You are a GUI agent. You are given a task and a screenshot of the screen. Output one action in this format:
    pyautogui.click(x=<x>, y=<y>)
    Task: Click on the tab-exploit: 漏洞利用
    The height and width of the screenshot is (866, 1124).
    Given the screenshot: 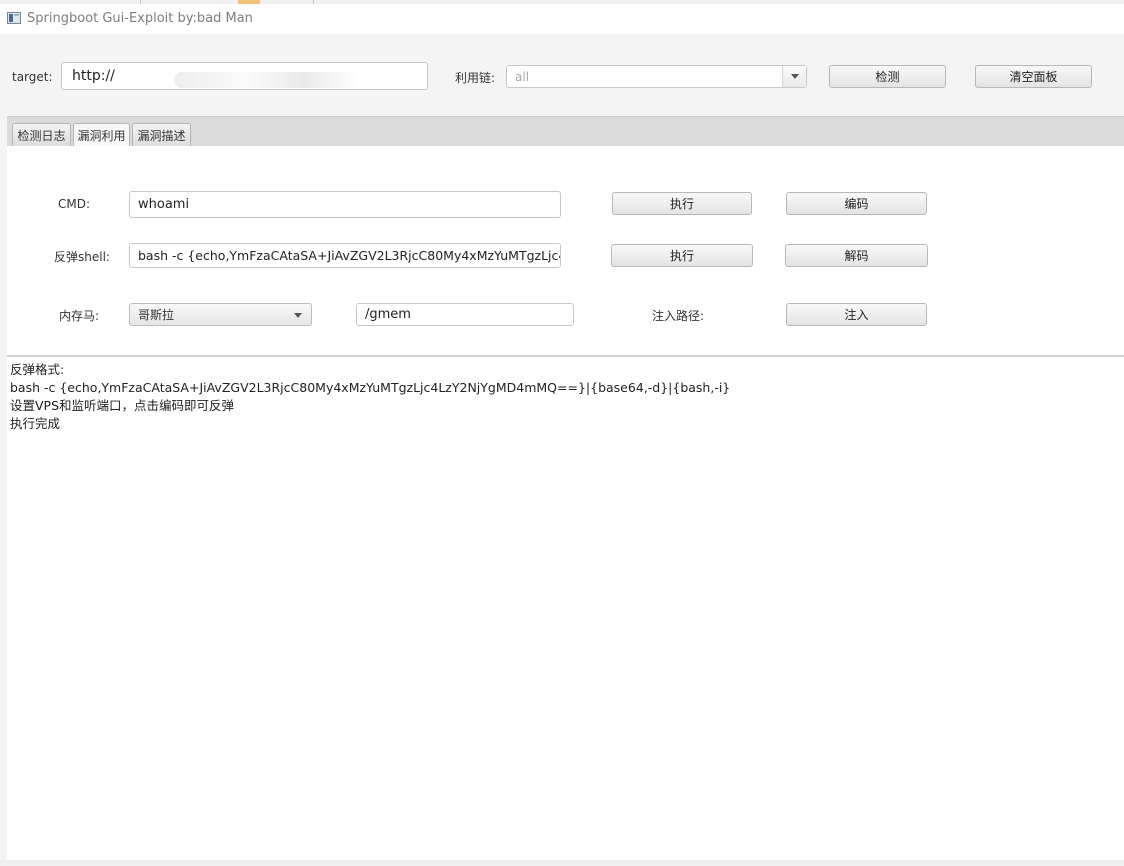 What is the action you would take?
    pyautogui.click(x=101, y=135)
    